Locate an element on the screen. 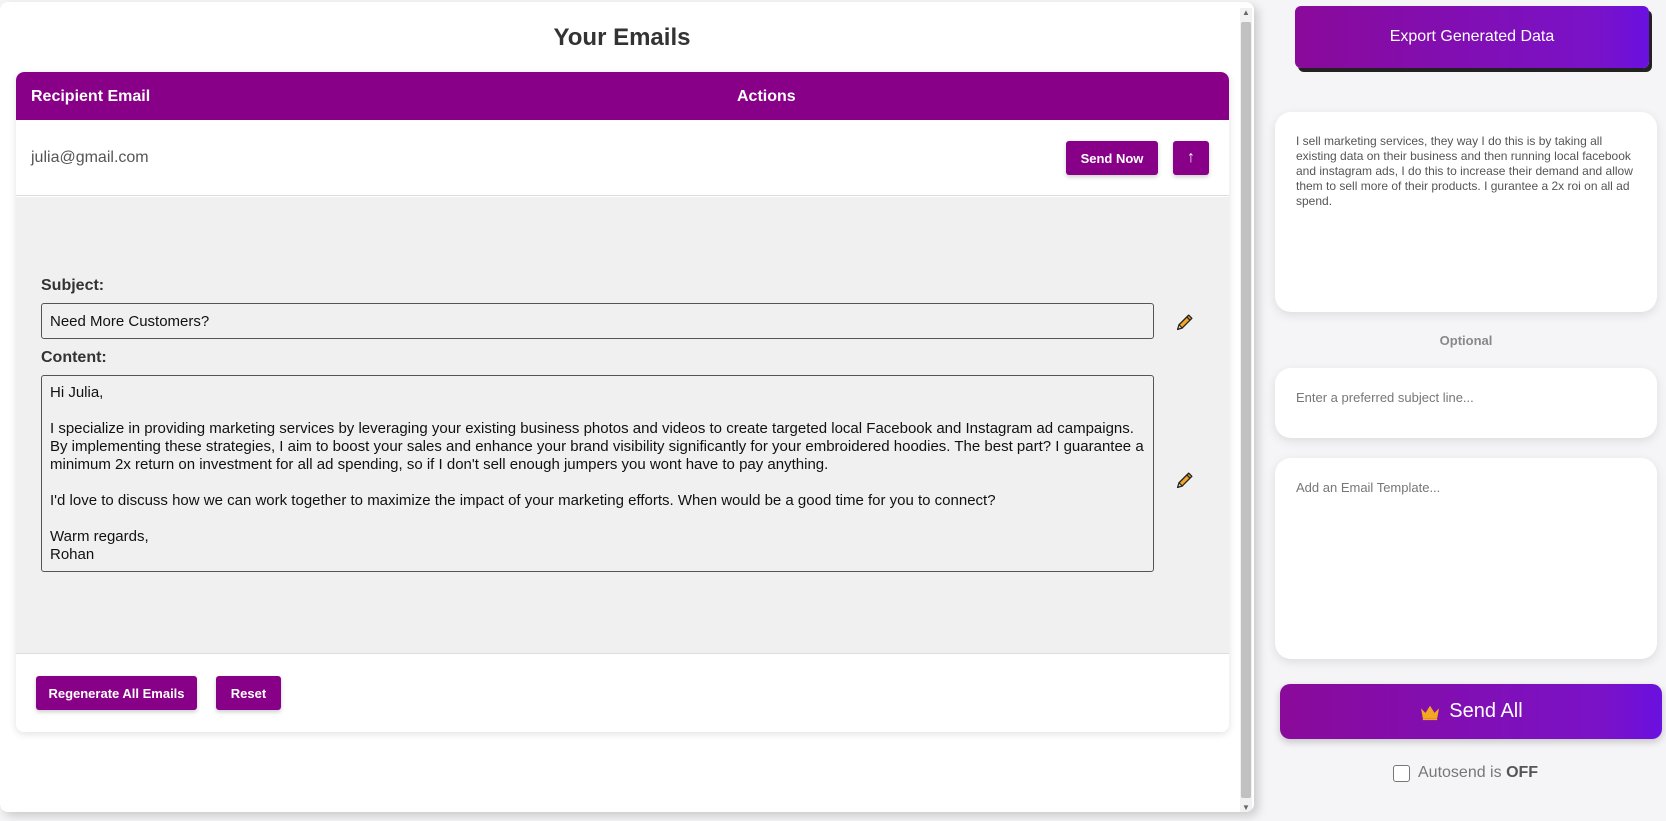 This screenshot has height=821, width=1666. export-data-button: Export Generated Data is located at coordinates (1472, 37).